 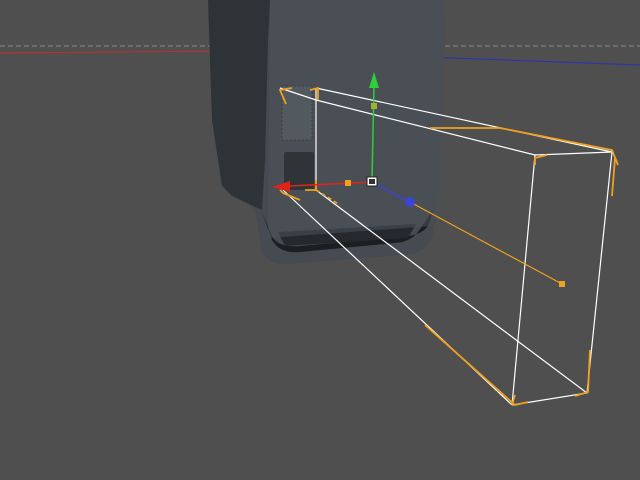 I want to click on gizmo-y-scale-handle, so click(x=374, y=106).